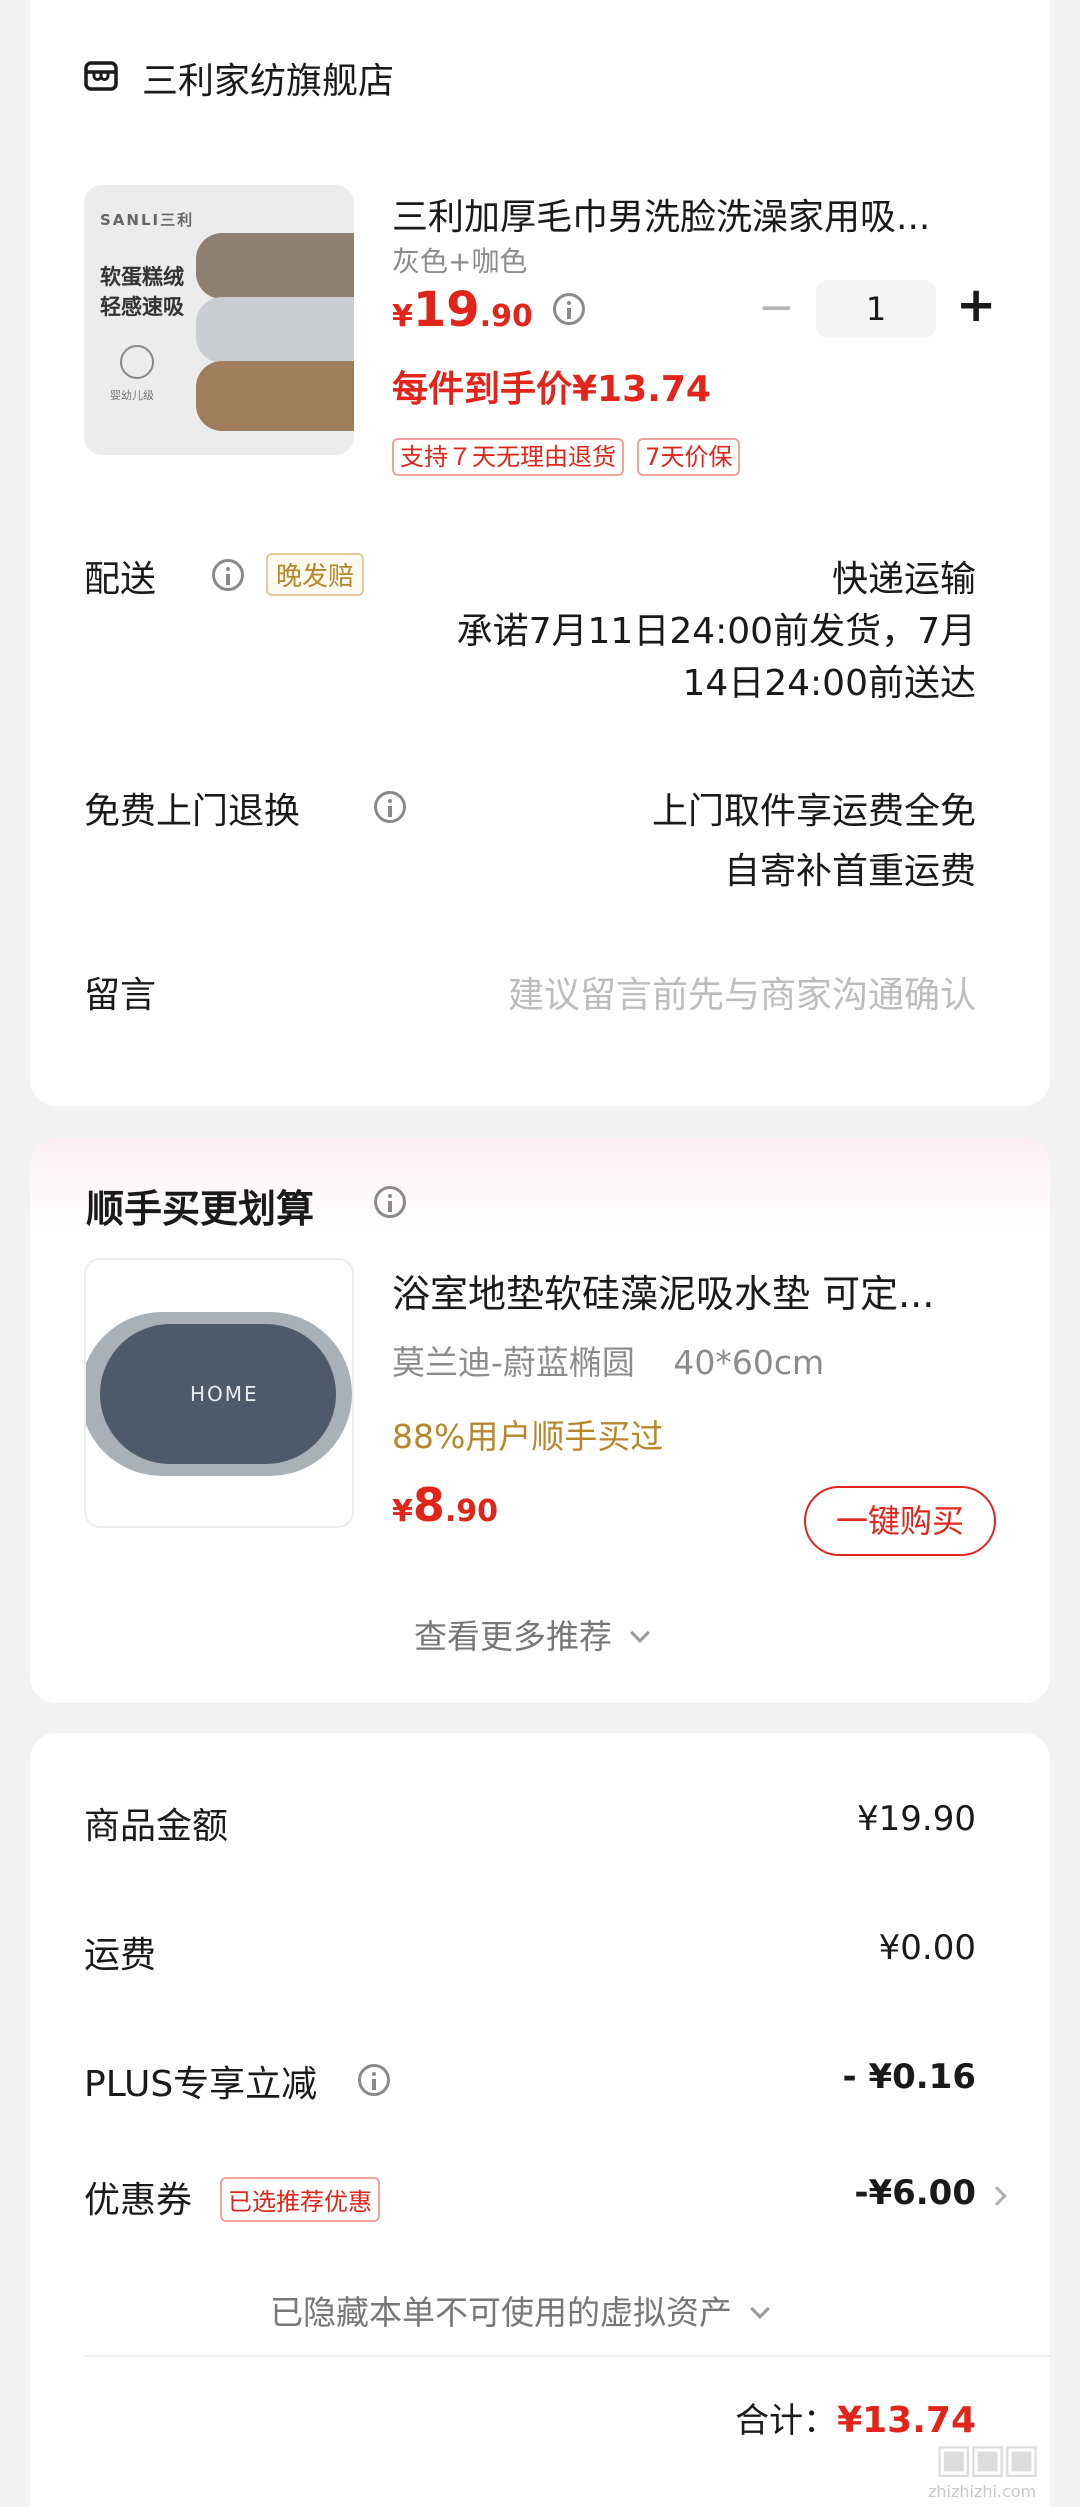  What do you see at coordinates (192, 811) in the screenshot?
I see `returns-label: 免费上门退换` at bounding box center [192, 811].